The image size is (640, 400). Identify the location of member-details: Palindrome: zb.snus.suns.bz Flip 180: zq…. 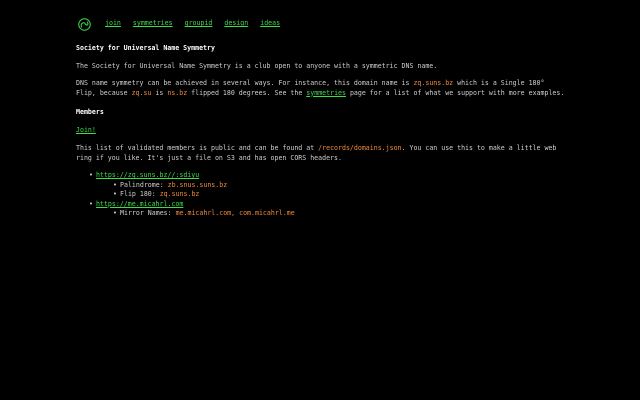
(331, 190).